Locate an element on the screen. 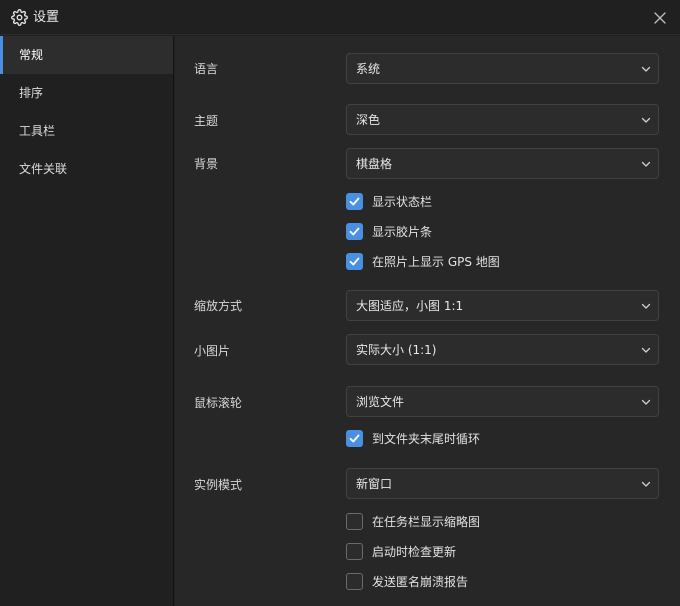 Image resolution: width=680 pixels, height=606 pixels. small-image-value: 实际大小 (1:1) is located at coordinates (396, 350).